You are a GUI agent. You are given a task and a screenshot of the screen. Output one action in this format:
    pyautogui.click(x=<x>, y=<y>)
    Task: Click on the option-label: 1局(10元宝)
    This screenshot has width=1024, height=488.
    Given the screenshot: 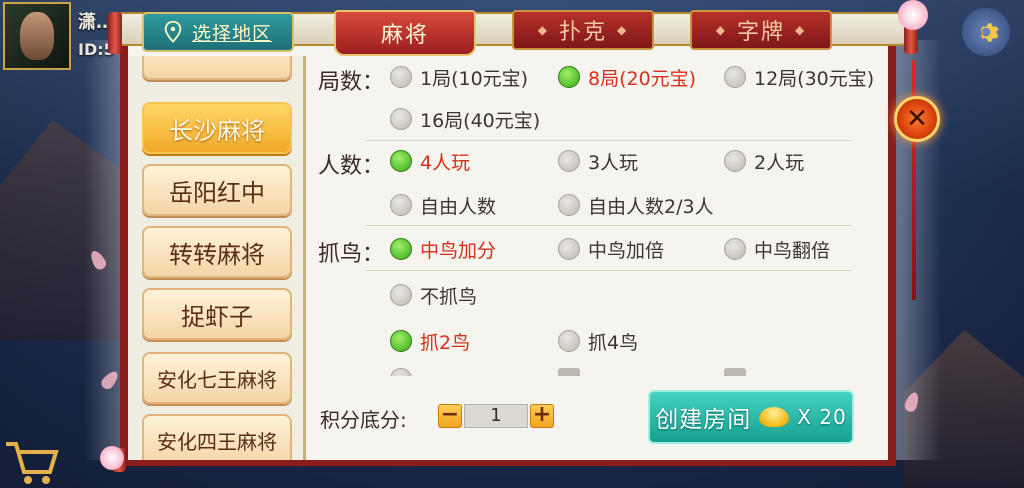 What is the action you would take?
    pyautogui.click(x=474, y=78)
    